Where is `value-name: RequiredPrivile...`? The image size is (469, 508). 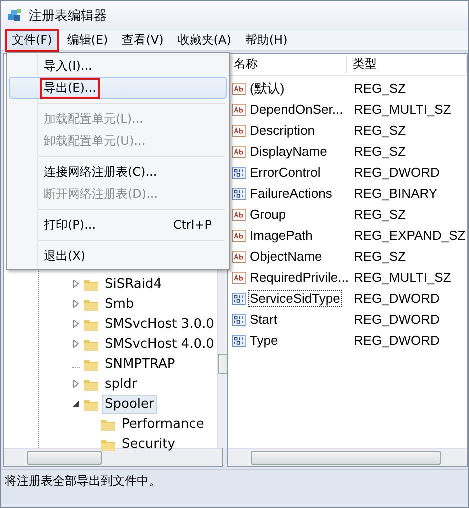
value-name: RequiredPrivile... is located at coordinates (299, 277).